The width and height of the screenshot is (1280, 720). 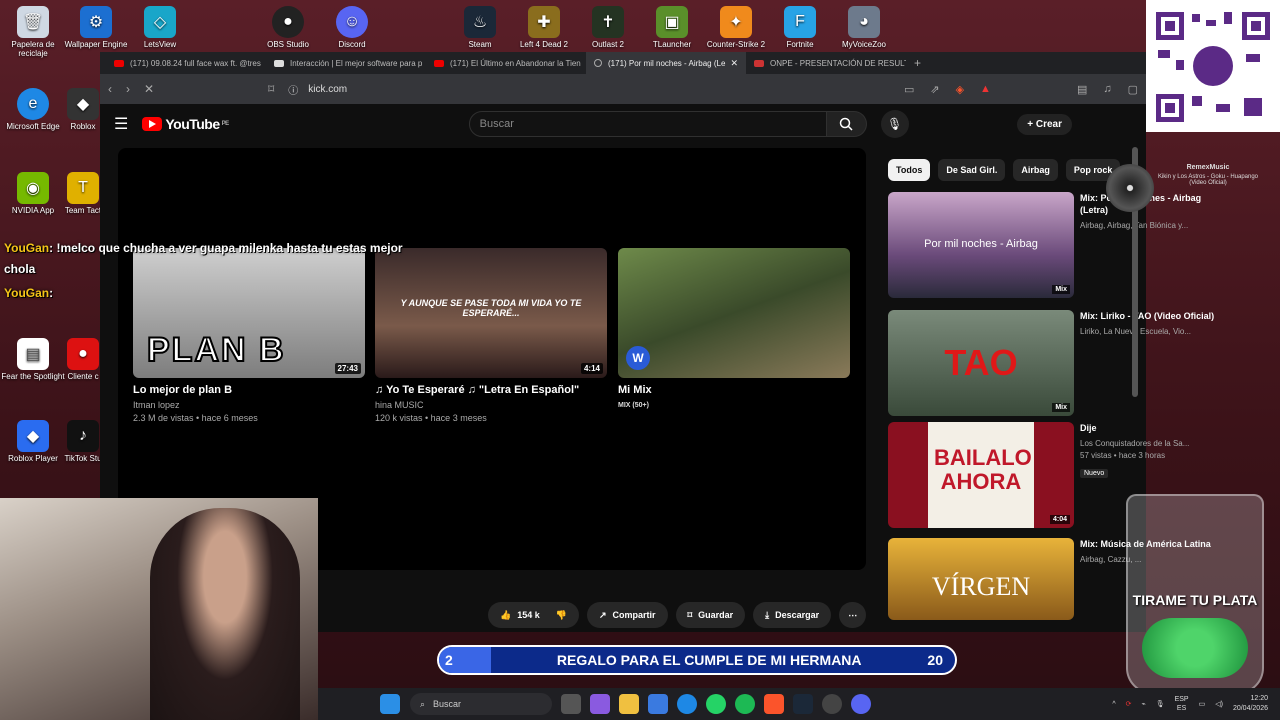 I want to click on youtube-play-icon, so click(x=152, y=124).